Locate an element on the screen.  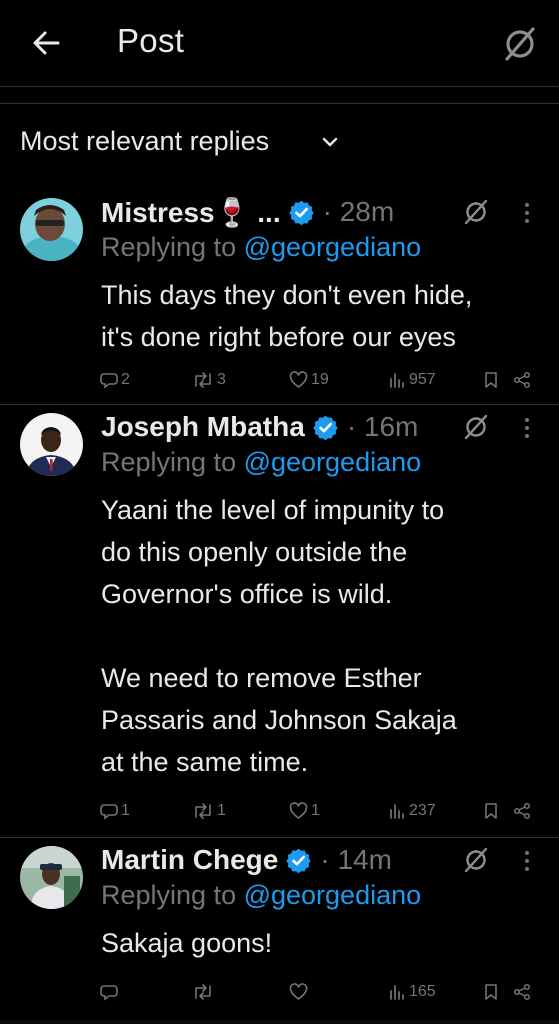
like-count: 1 is located at coordinates (315, 810).